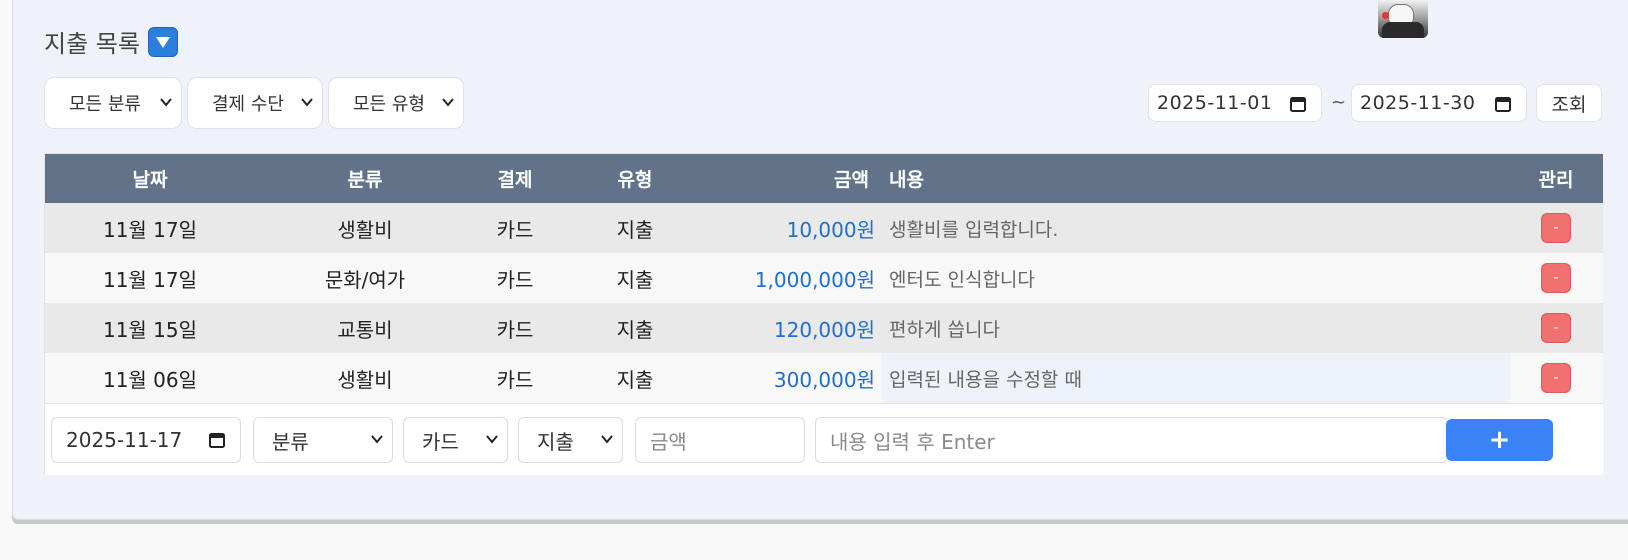  What do you see at coordinates (1196, 378) in the screenshot?
I see `cell-memo-editing: 입력된 내용을 수정할 때` at bounding box center [1196, 378].